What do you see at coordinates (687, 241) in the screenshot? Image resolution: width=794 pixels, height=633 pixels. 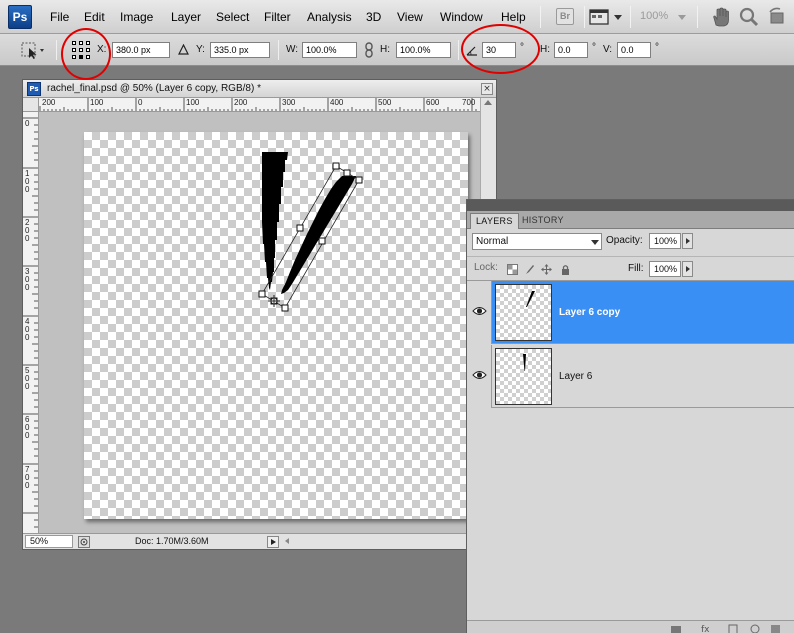 I see `opacity-slider-button` at bounding box center [687, 241].